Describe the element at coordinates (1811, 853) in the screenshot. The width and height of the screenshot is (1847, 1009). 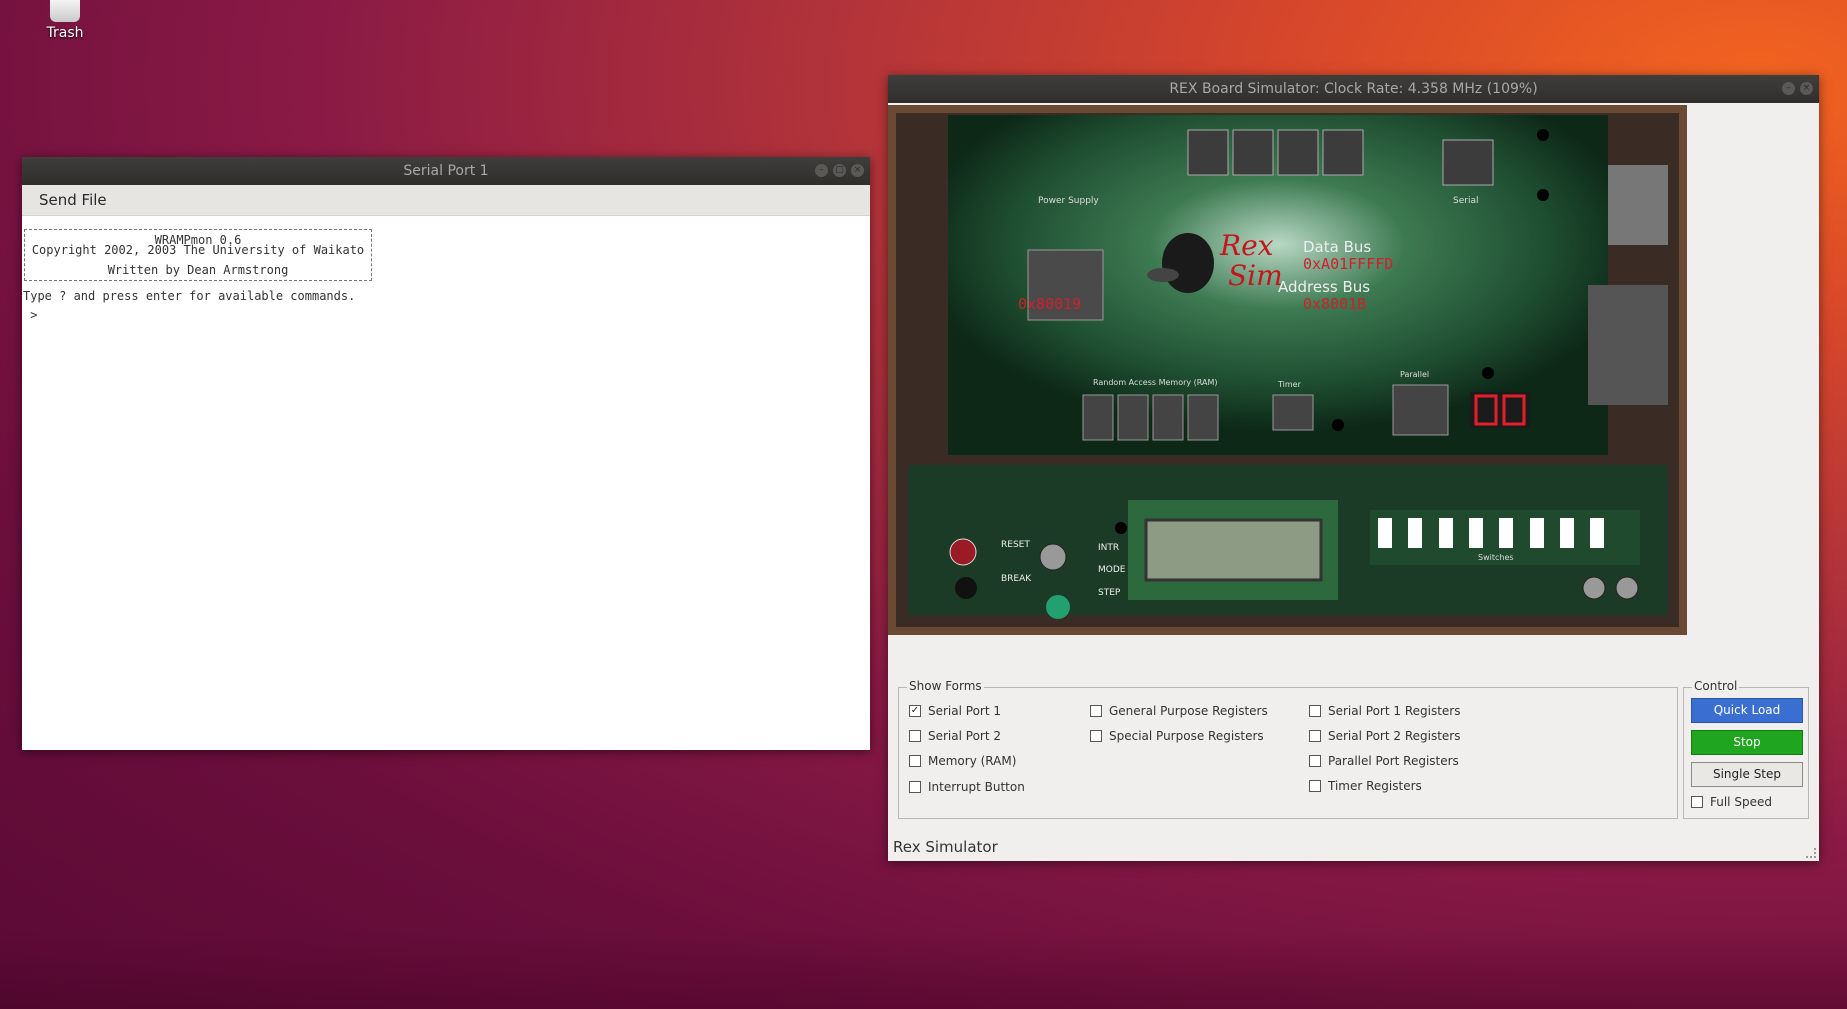
I see `resize-grip-icon` at that location.